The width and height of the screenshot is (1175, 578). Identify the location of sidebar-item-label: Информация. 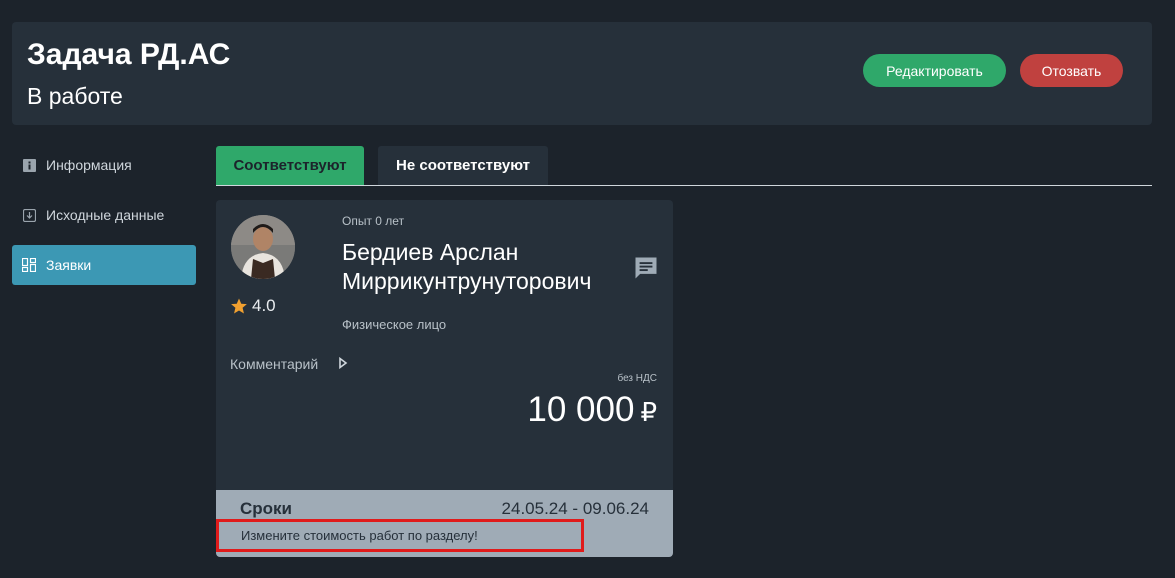
(89, 165).